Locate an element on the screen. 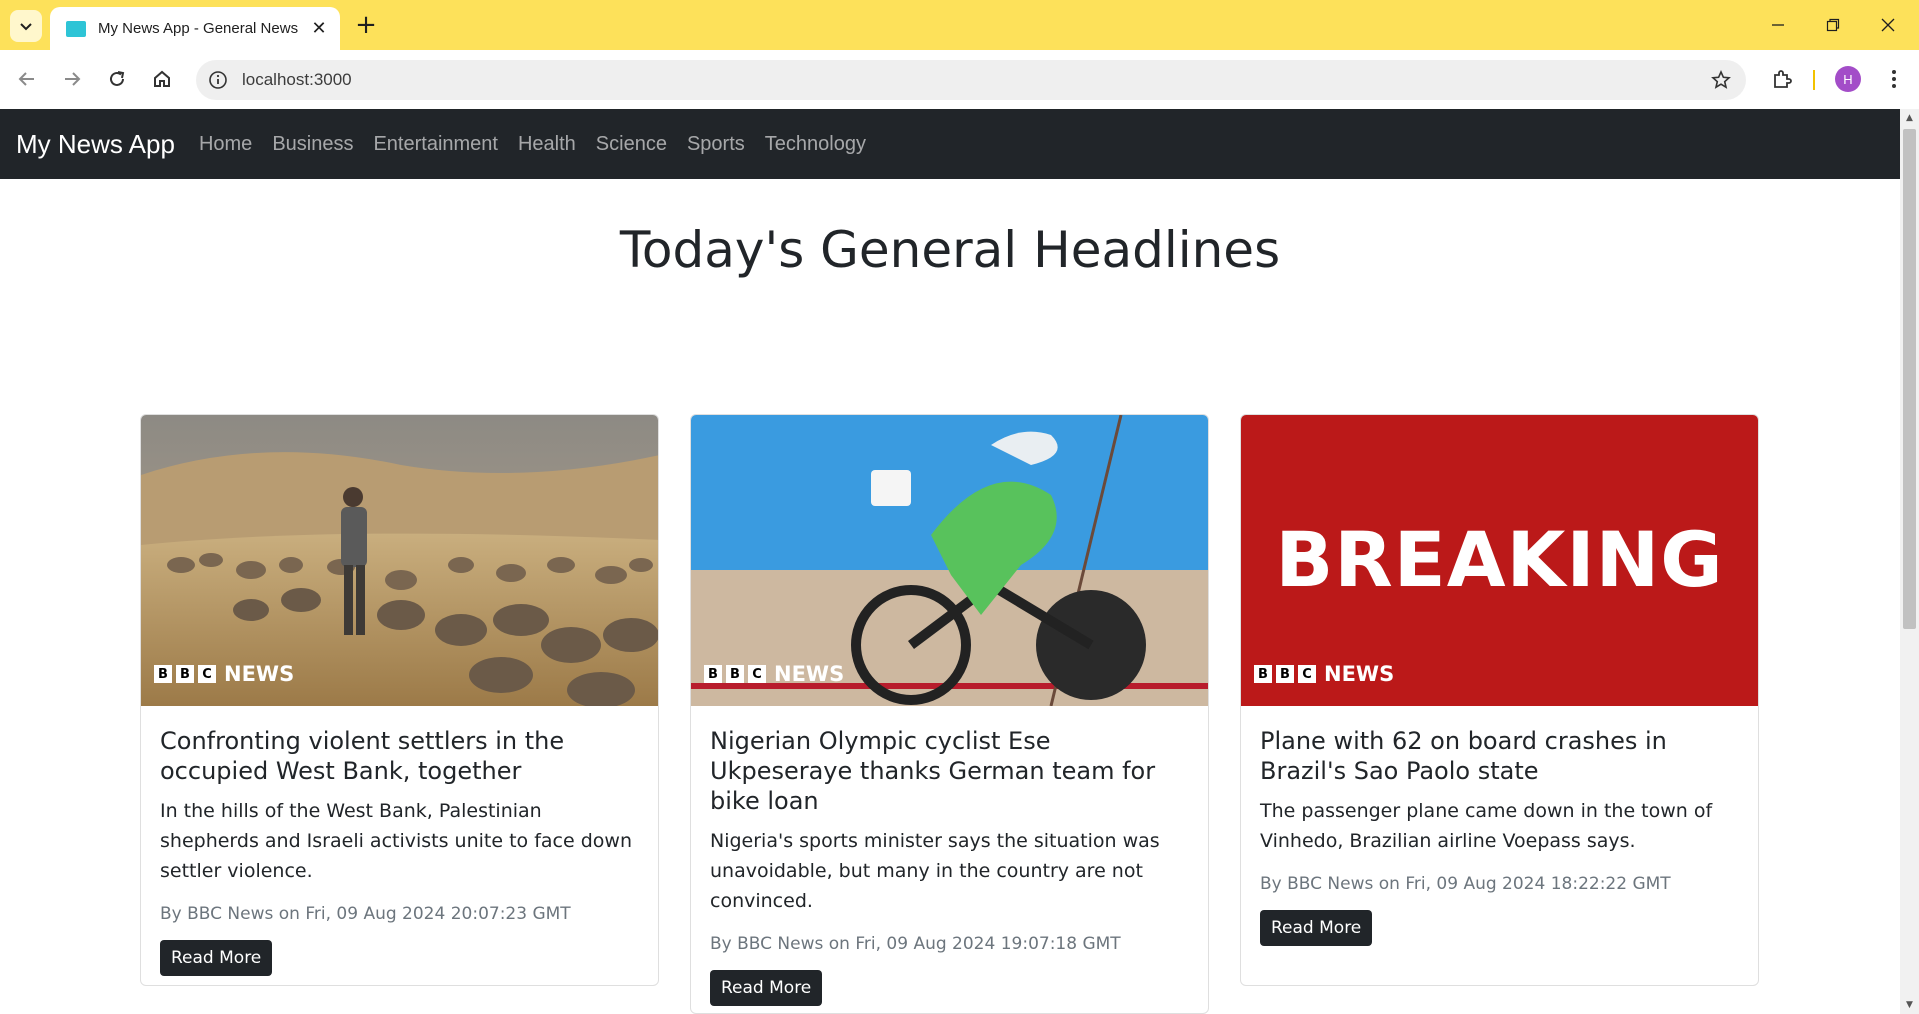 This screenshot has width=1919, height=1014. url-text: localhost:3000 is located at coordinates (973, 80).